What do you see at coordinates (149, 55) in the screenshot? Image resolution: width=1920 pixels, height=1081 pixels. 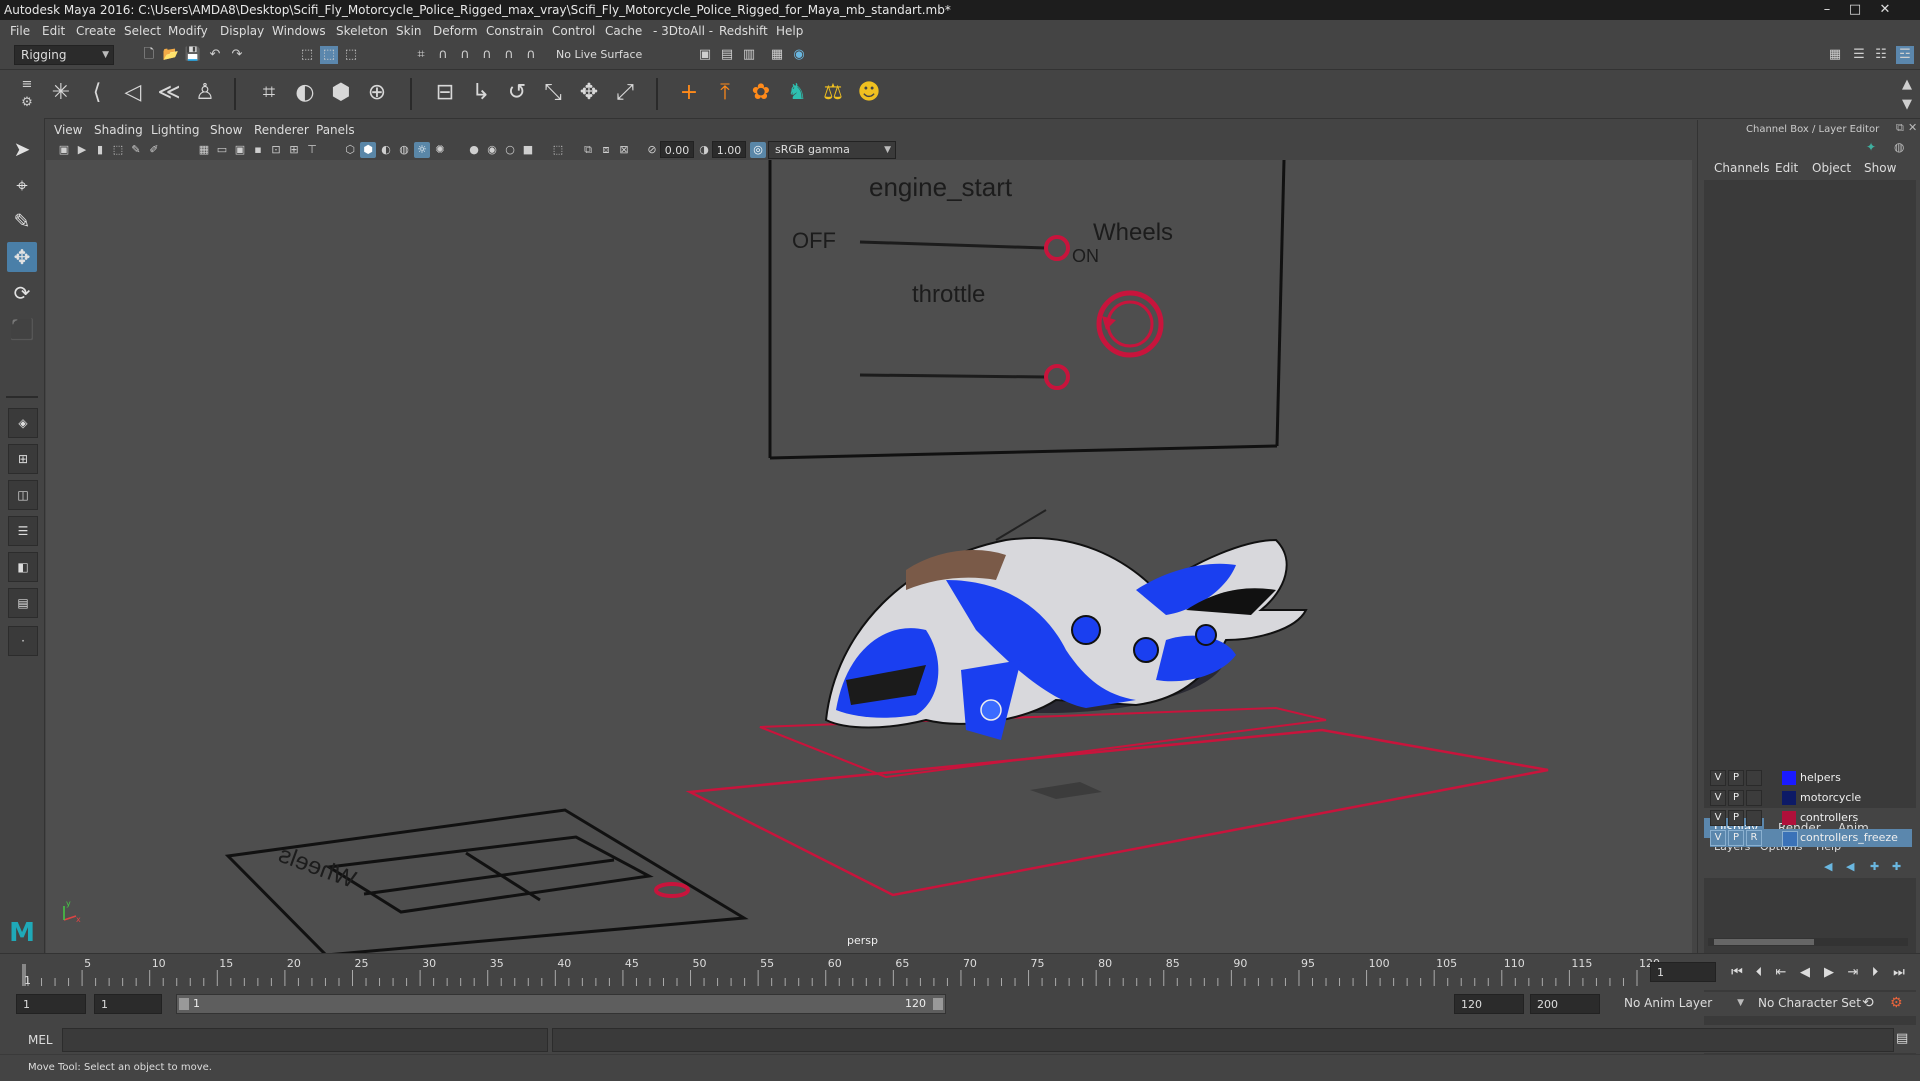 I see `new-scene-icon: 🗋` at bounding box center [149, 55].